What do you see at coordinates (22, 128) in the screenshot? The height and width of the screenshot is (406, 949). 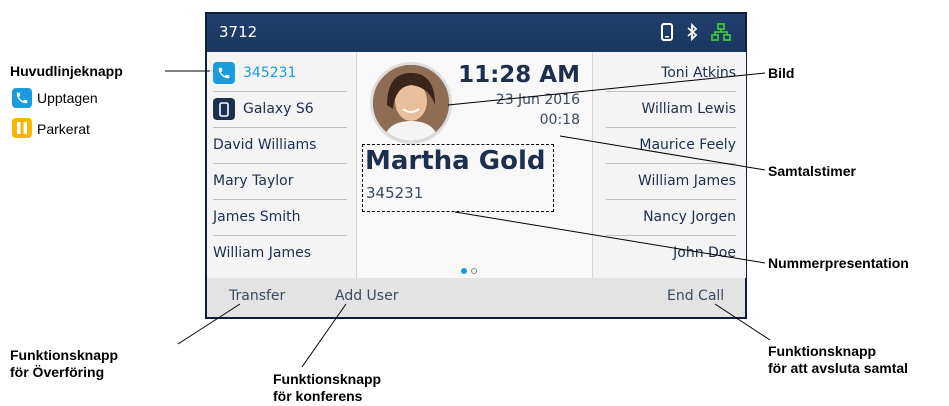 I see `parked-legend-icon` at bounding box center [22, 128].